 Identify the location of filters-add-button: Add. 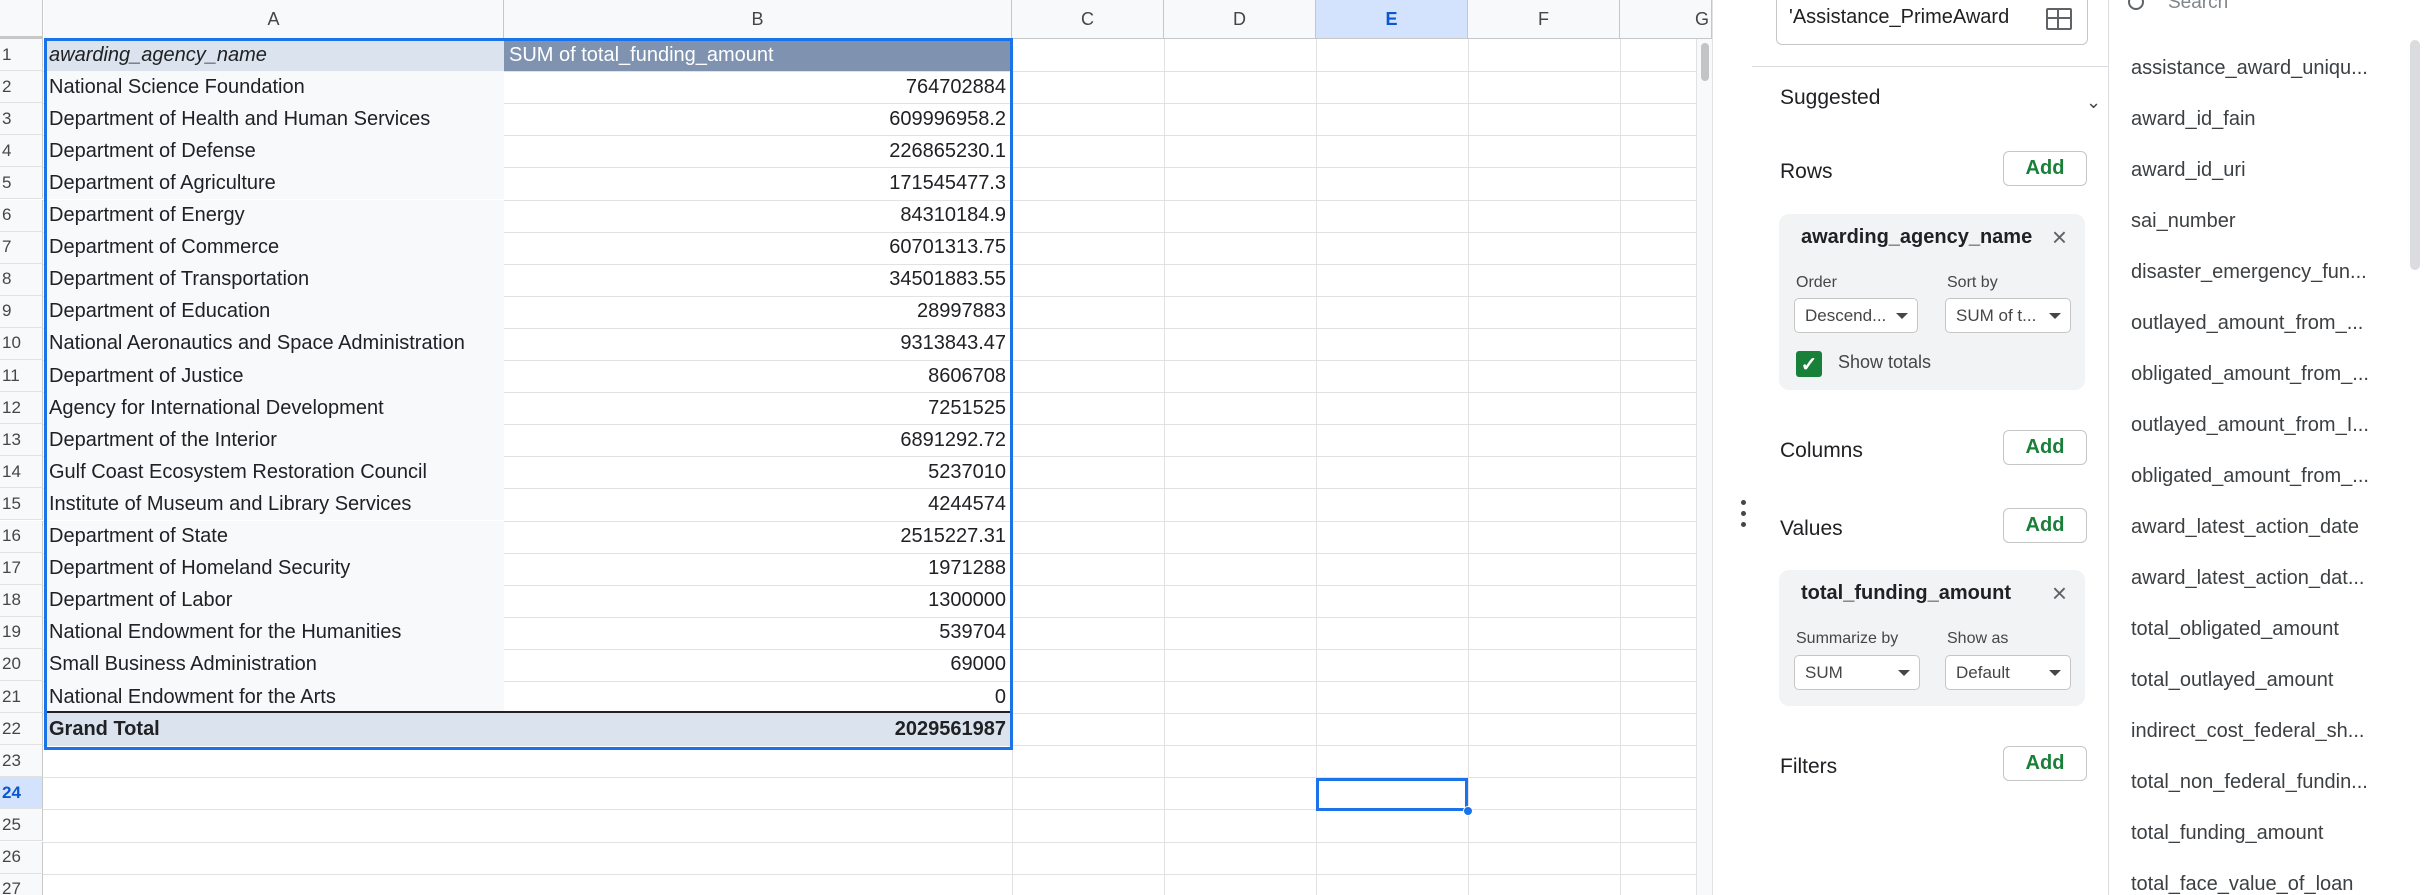
(2045, 763).